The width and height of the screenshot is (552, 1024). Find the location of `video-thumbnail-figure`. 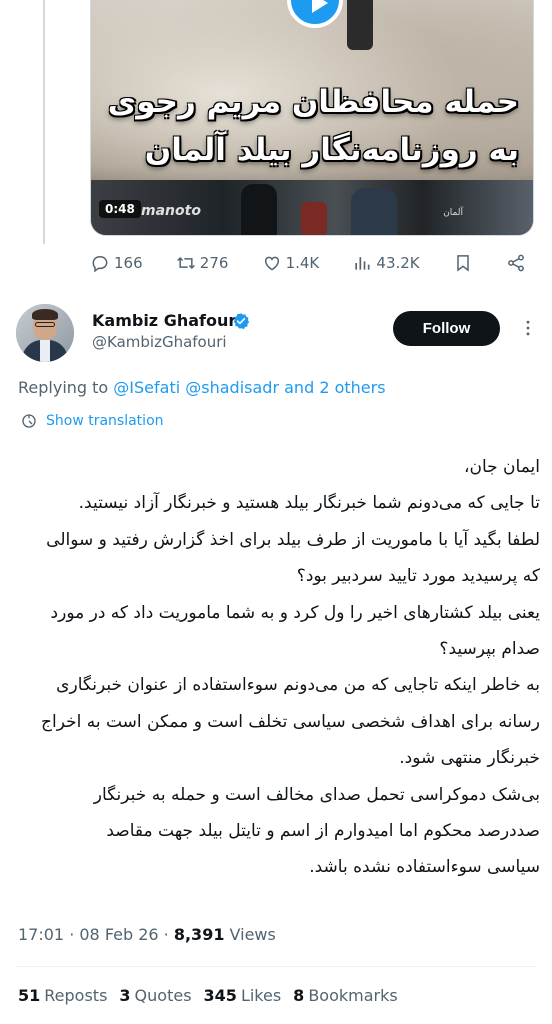

video-thumbnail-figure is located at coordinates (360, 25).